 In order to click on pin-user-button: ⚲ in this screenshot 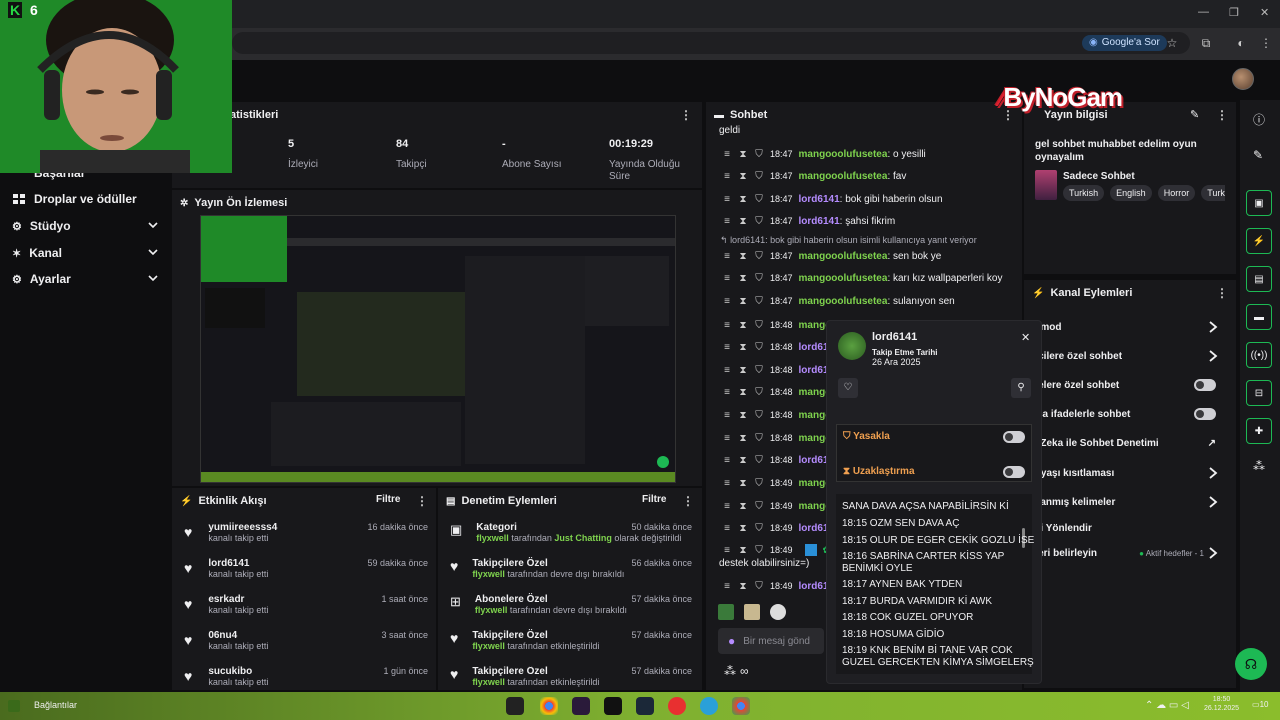, I will do `click(1021, 388)`.